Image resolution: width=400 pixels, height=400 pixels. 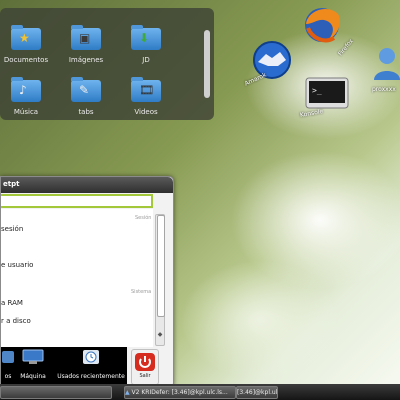 I want to click on tab-label: Usados recientemente, so click(x=91, y=376).